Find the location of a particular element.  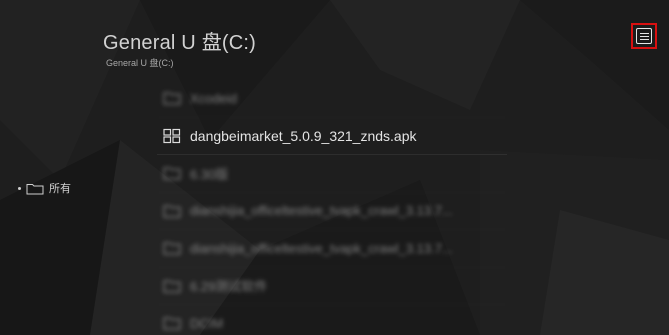

page-title: General U 盘(C:) is located at coordinates (180, 43).